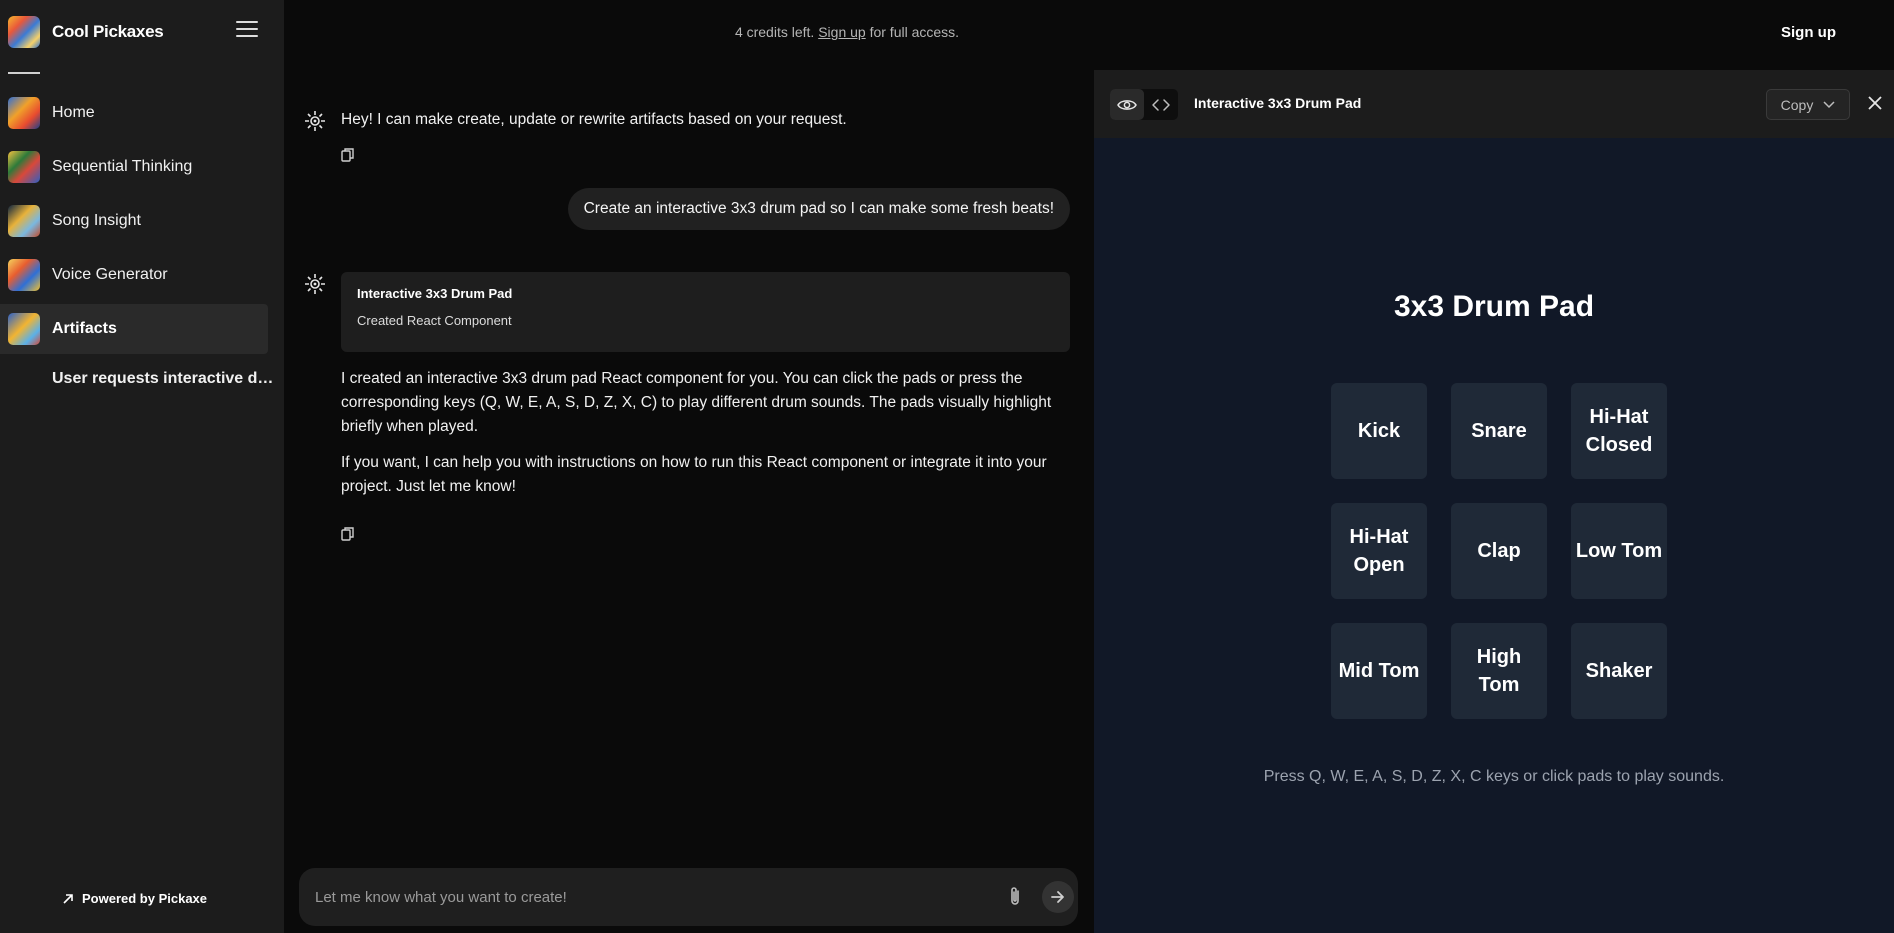  Describe the element at coordinates (774, 32) in the screenshot. I see `credits-count: 4 credits left.` at that location.